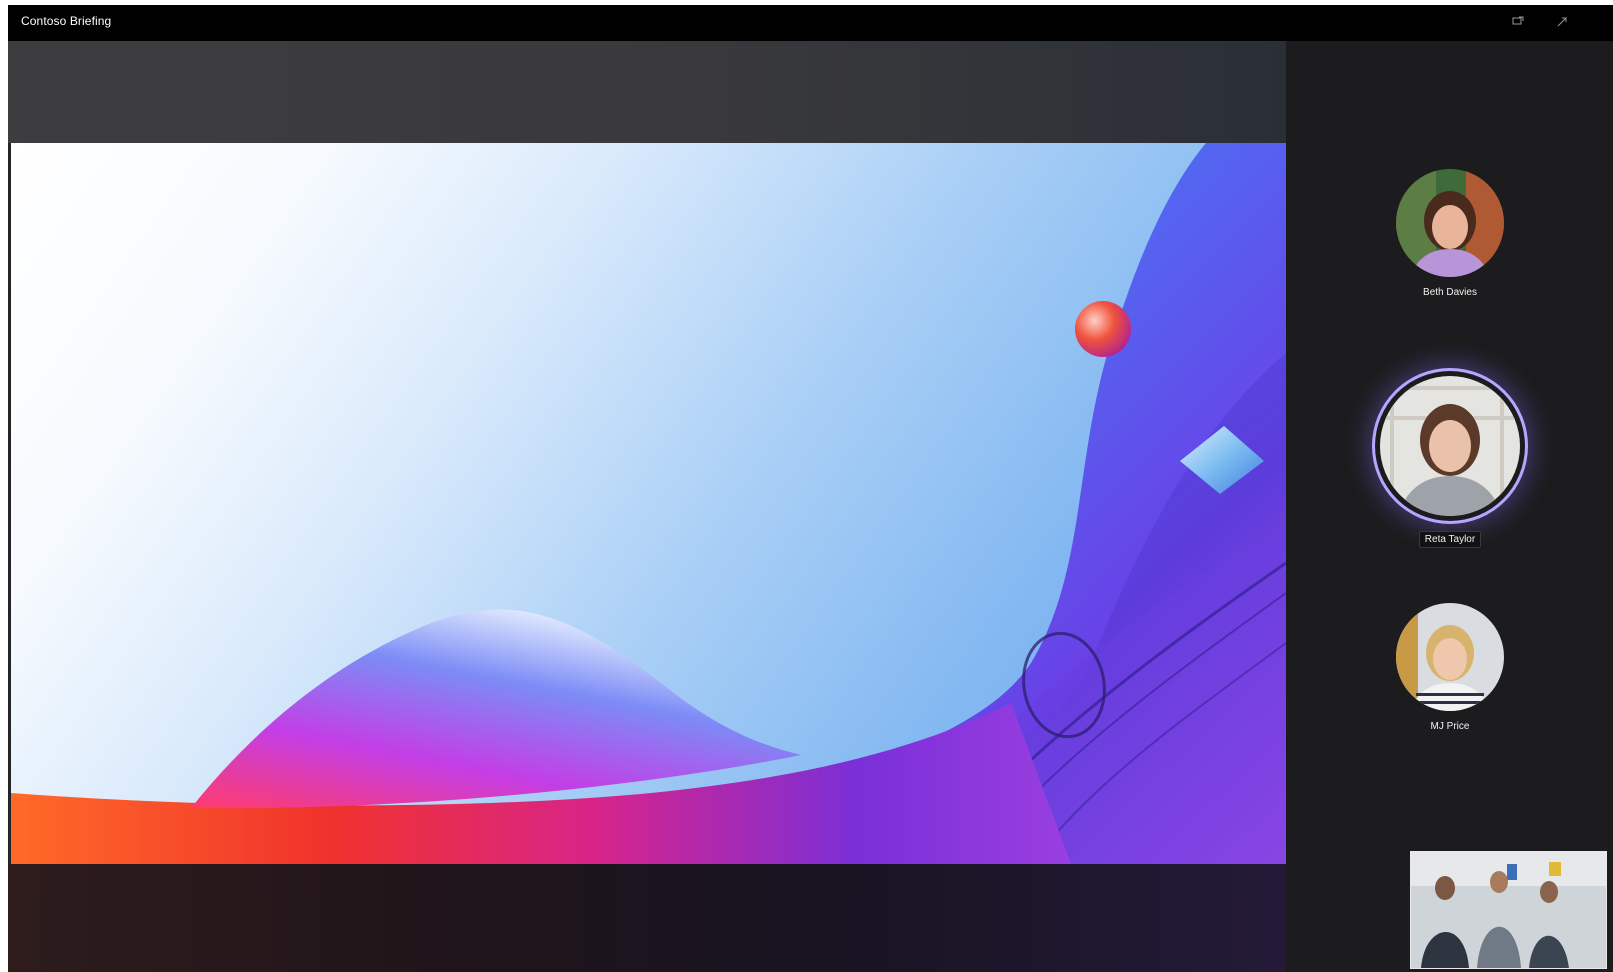 This screenshot has height=972, width=1613. Describe the element at coordinates (1562, 22) in the screenshot. I see `expand-icon` at that location.